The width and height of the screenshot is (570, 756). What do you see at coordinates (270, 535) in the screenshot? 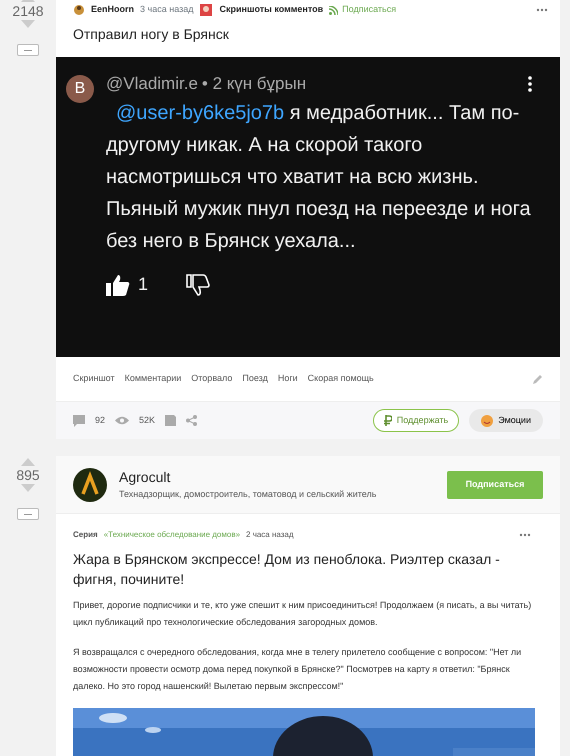
I see `post-time: 2 часа назад` at bounding box center [270, 535].